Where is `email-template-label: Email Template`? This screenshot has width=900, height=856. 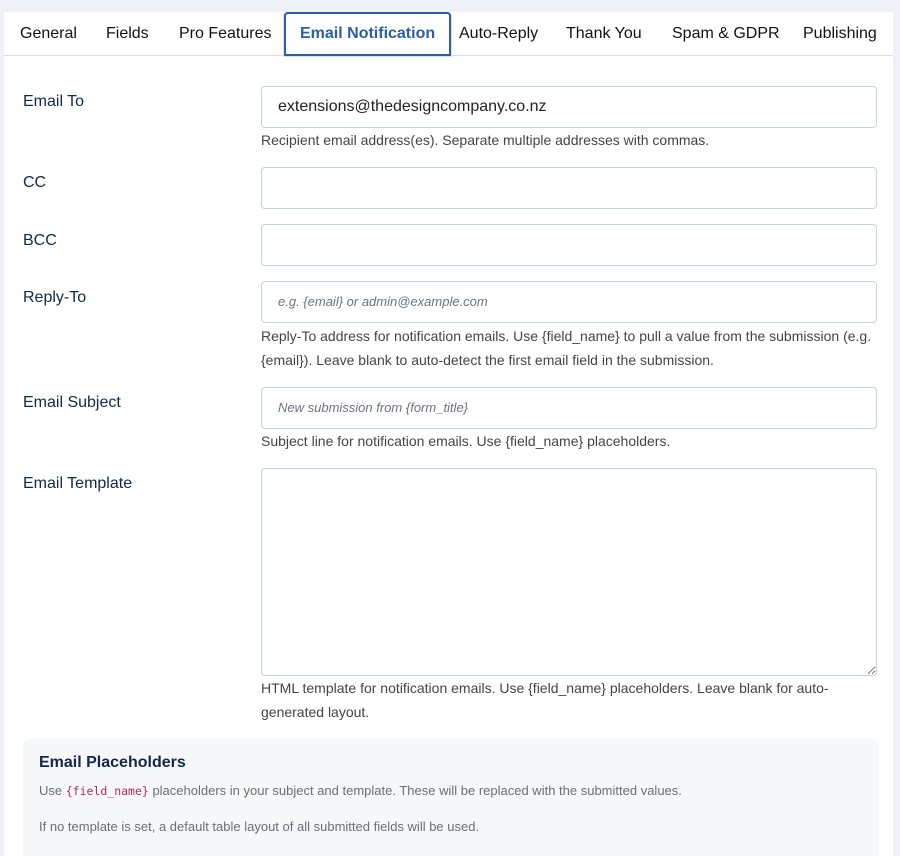 email-template-label: Email Template is located at coordinates (78, 483).